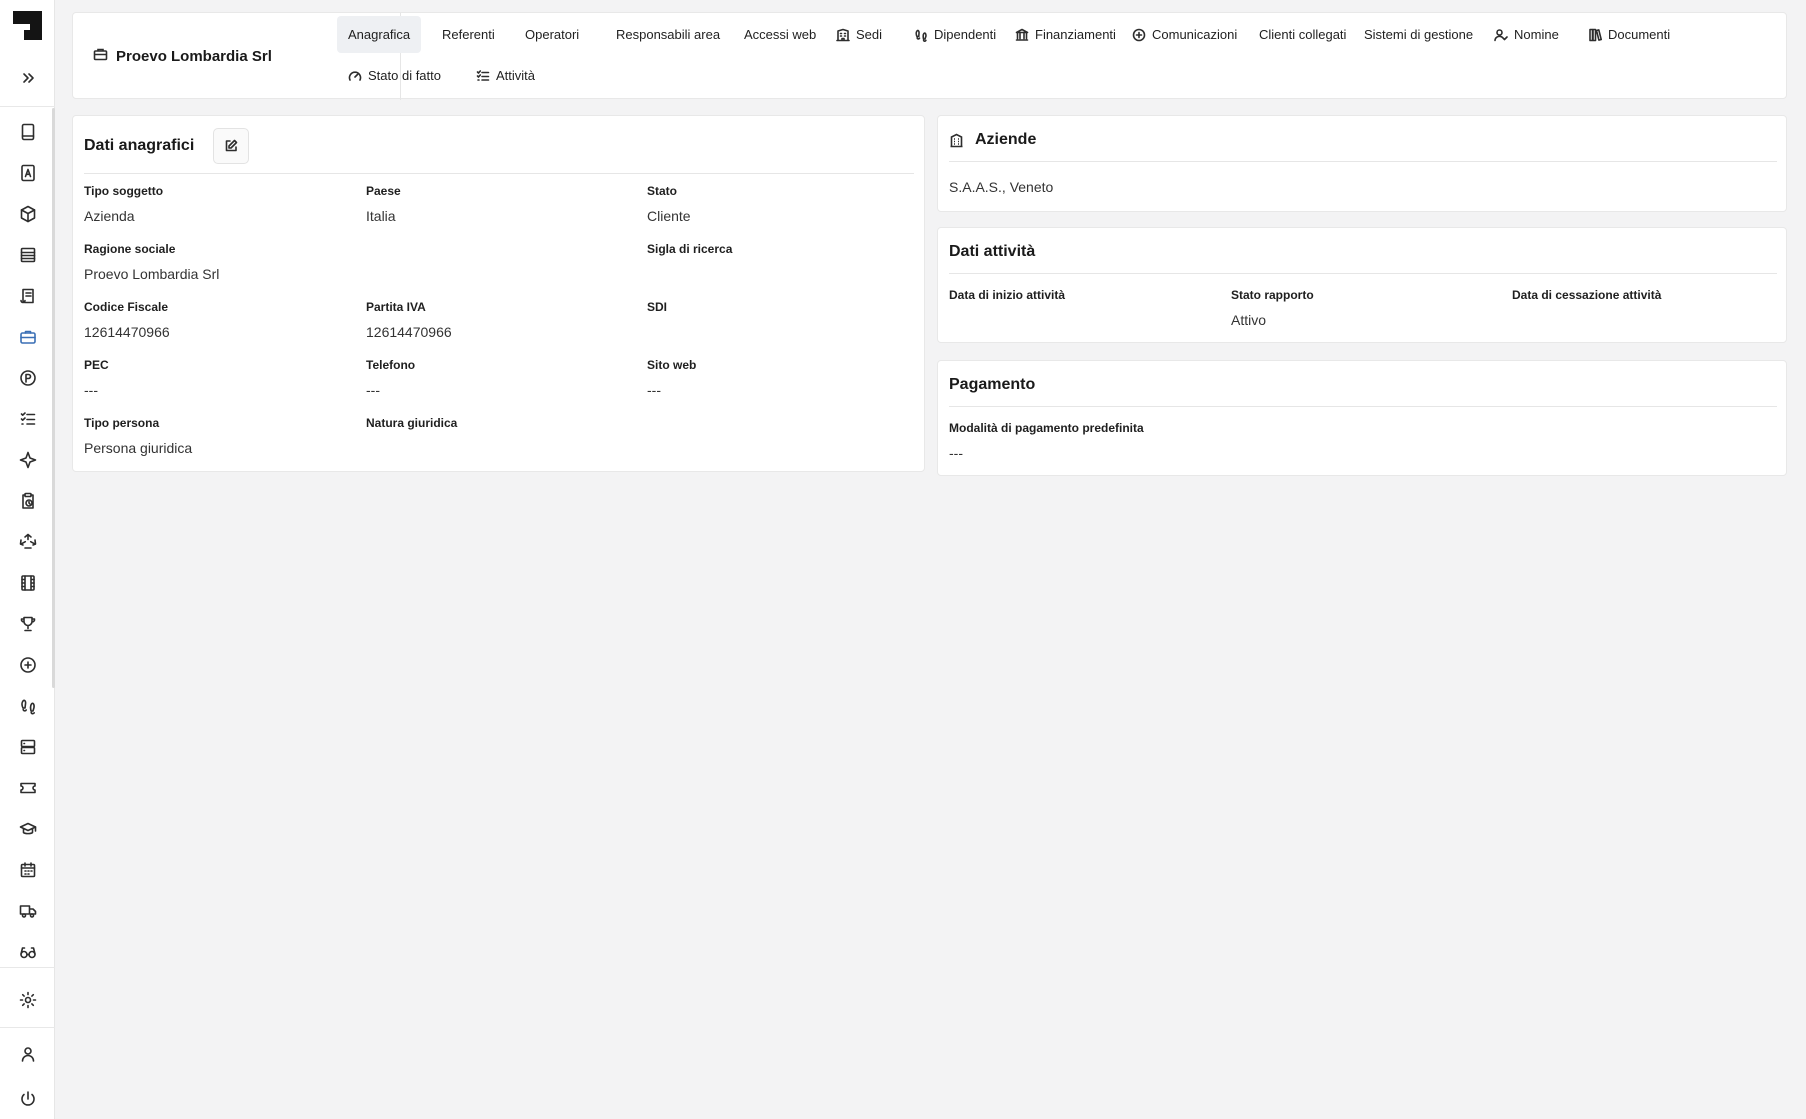 Image resolution: width=1806 pixels, height=1119 pixels. I want to click on field-label: Natura giuridica, so click(412, 423).